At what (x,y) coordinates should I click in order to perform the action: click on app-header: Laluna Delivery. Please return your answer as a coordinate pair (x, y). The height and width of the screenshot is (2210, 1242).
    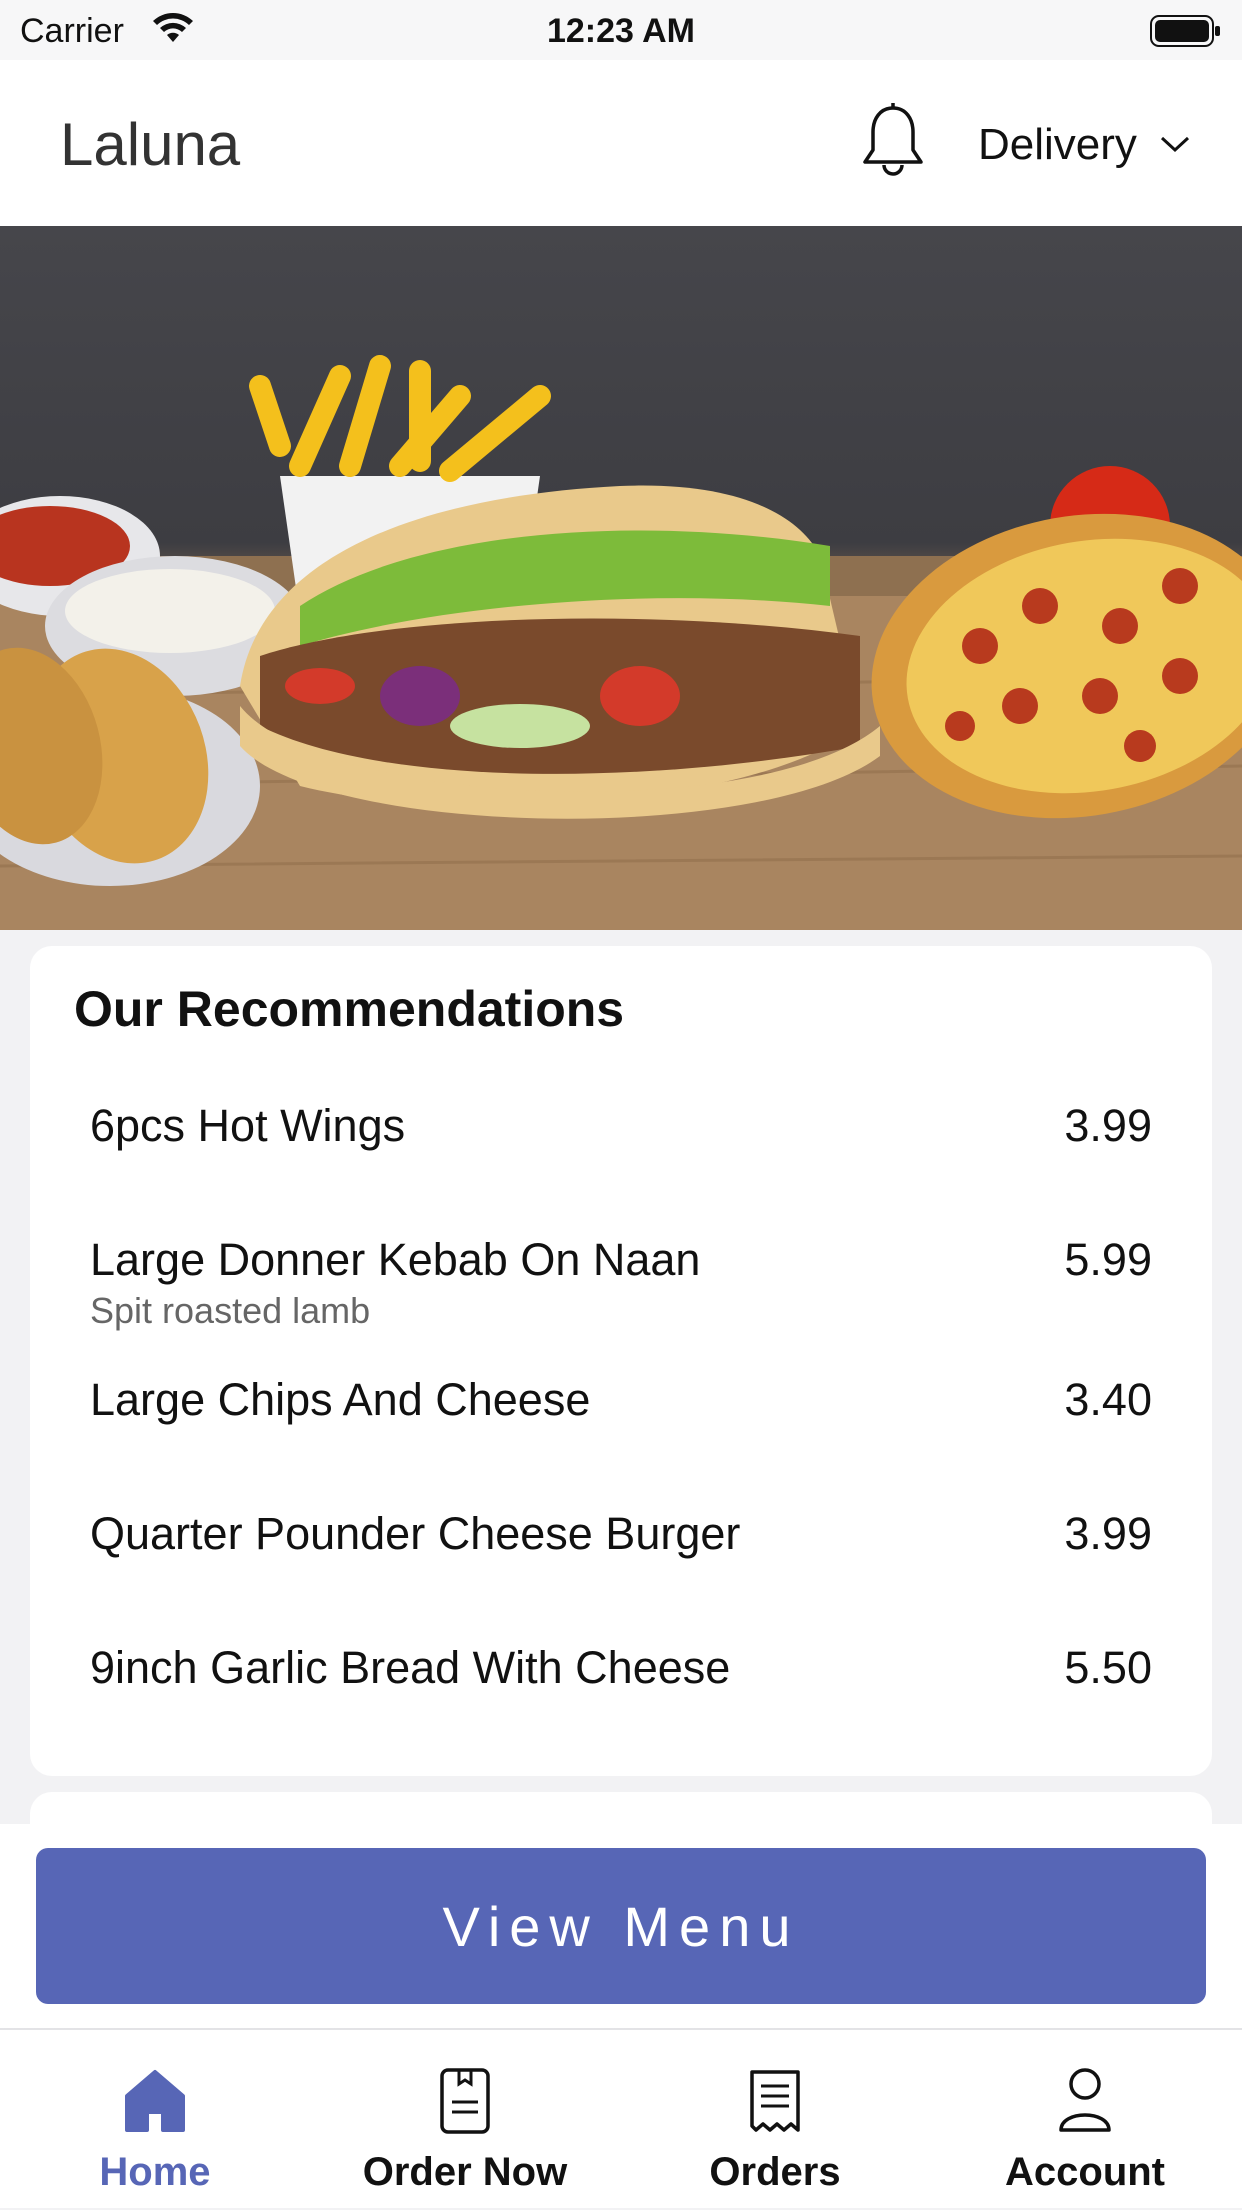
    Looking at the image, I should click on (621, 143).